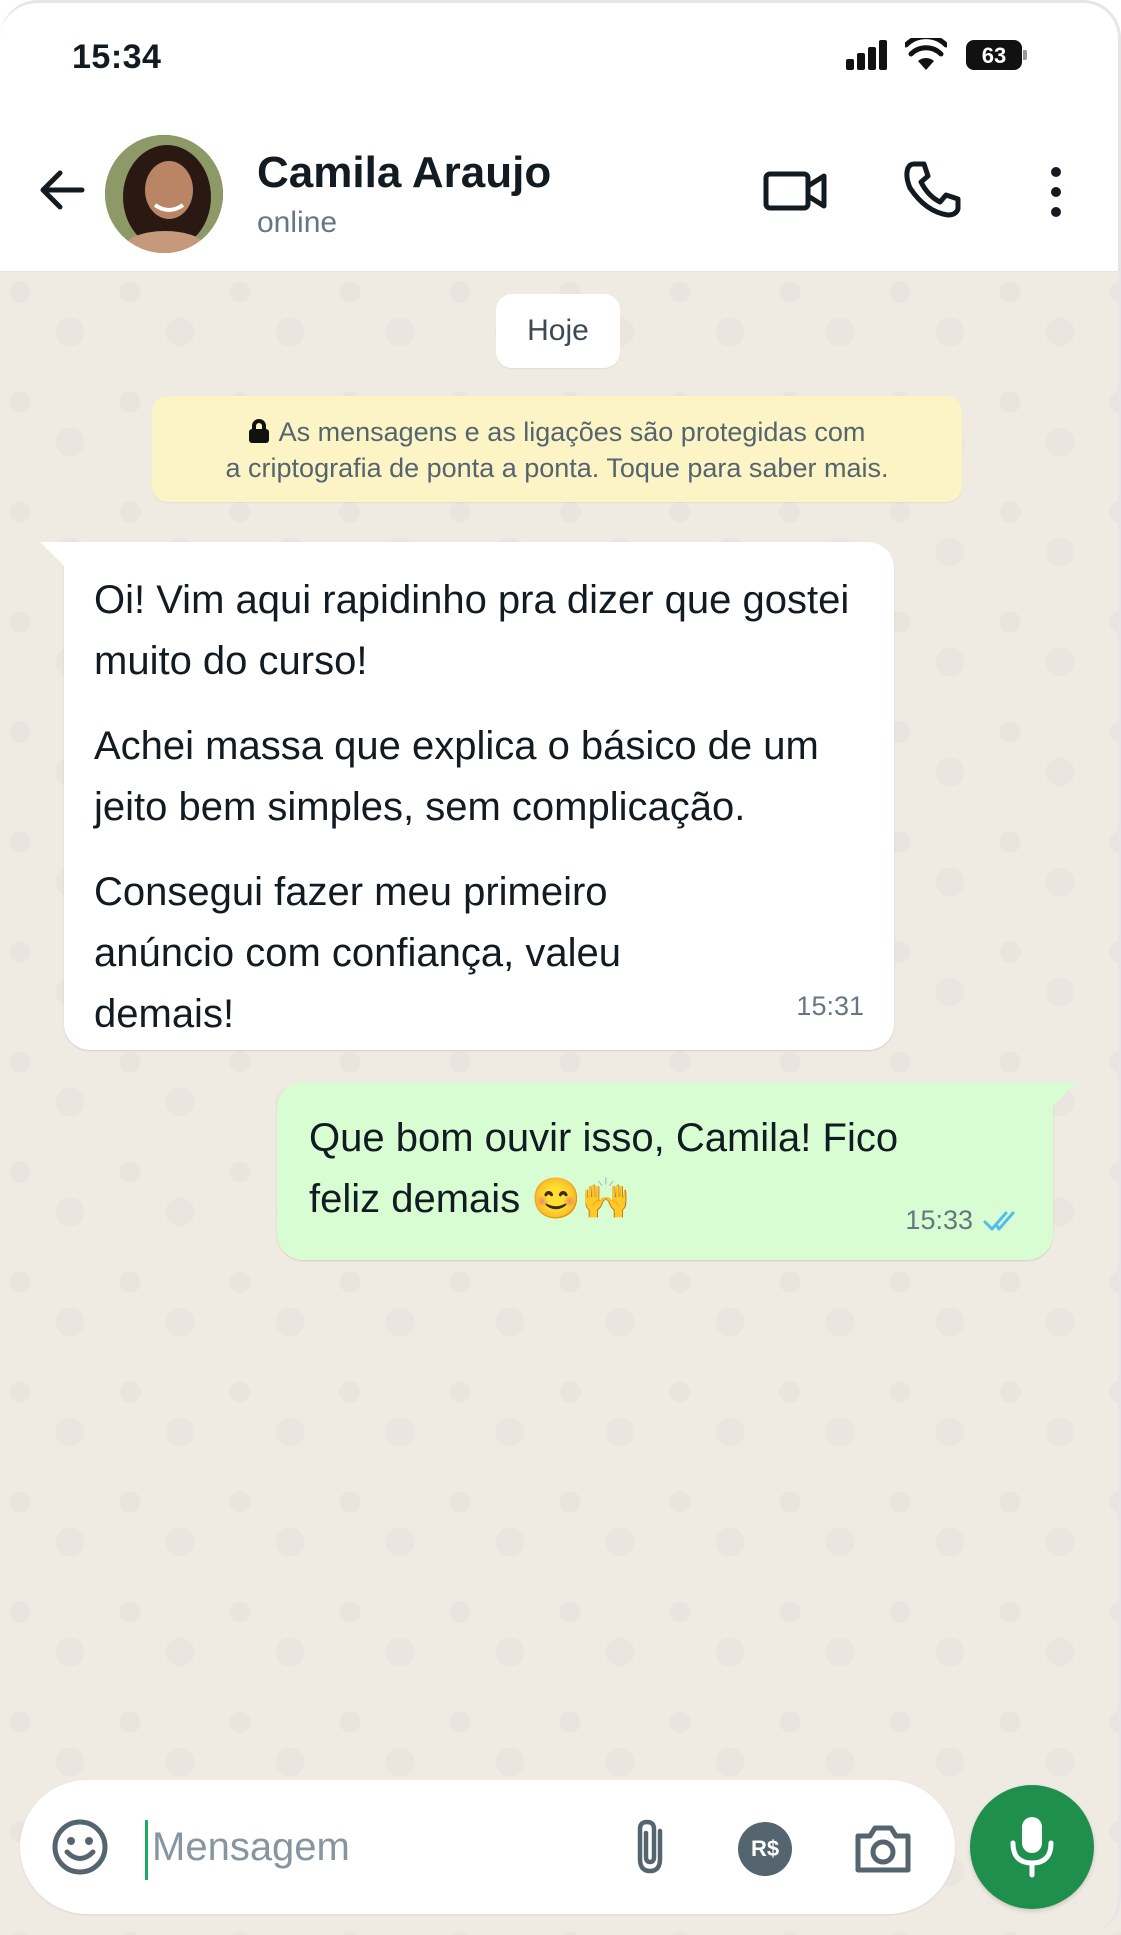 The image size is (1121, 1935). I want to click on phone-call-icon, so click(931, 189).